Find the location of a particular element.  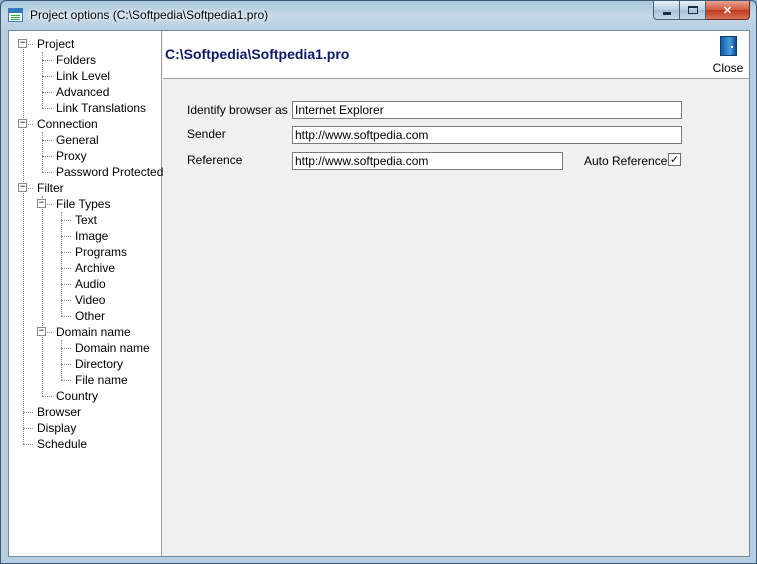

tree-item: Programs is located at coordinates (101, 252).